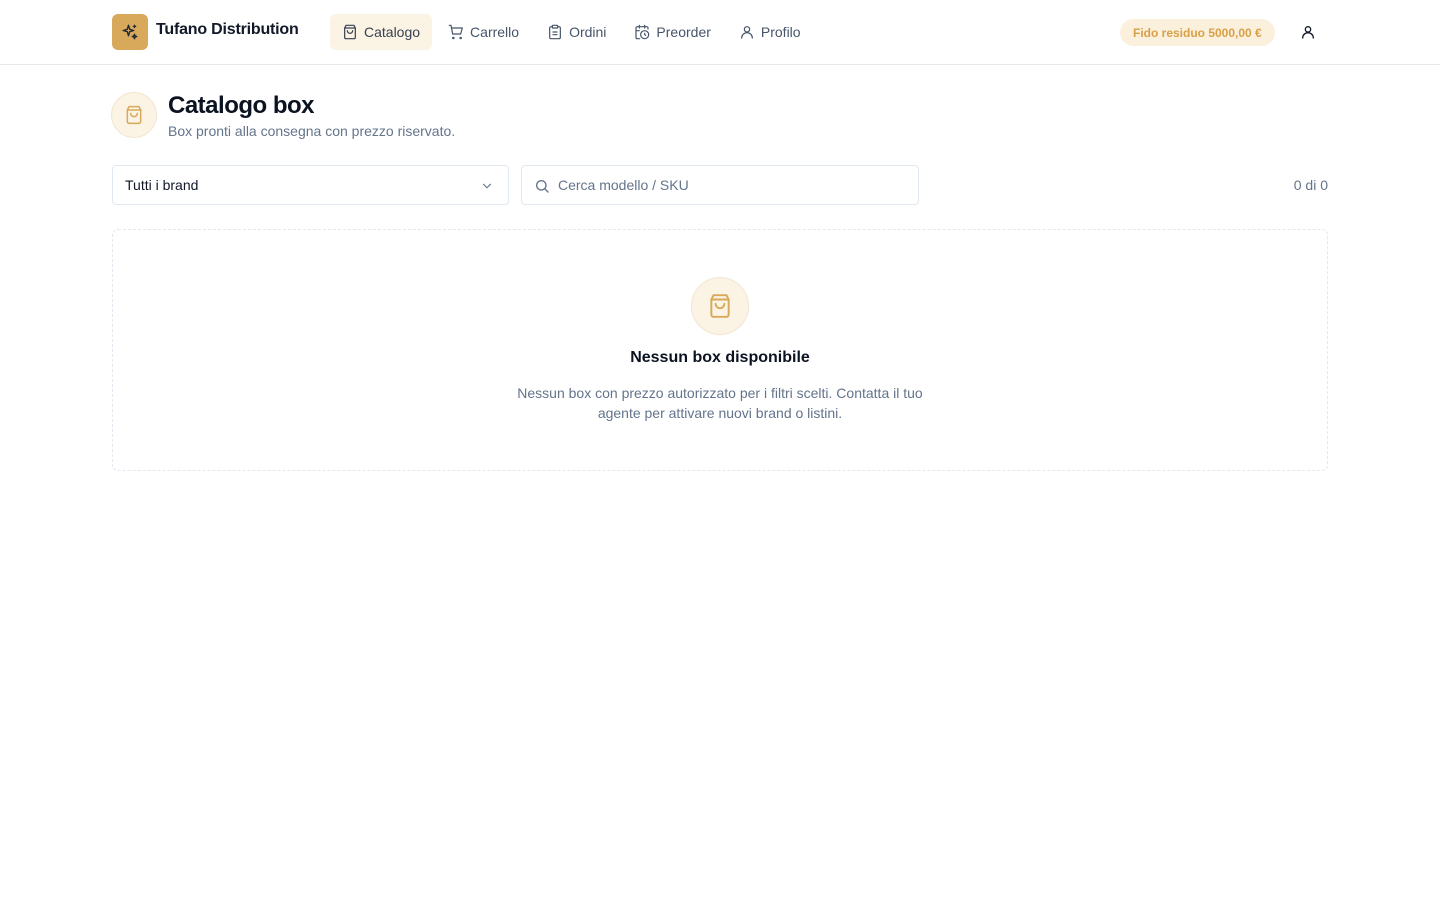  What do you see at coordinates (487, 186) in the screenshot?
I see `chevron-down-icon` at bounding box center [487, 186].